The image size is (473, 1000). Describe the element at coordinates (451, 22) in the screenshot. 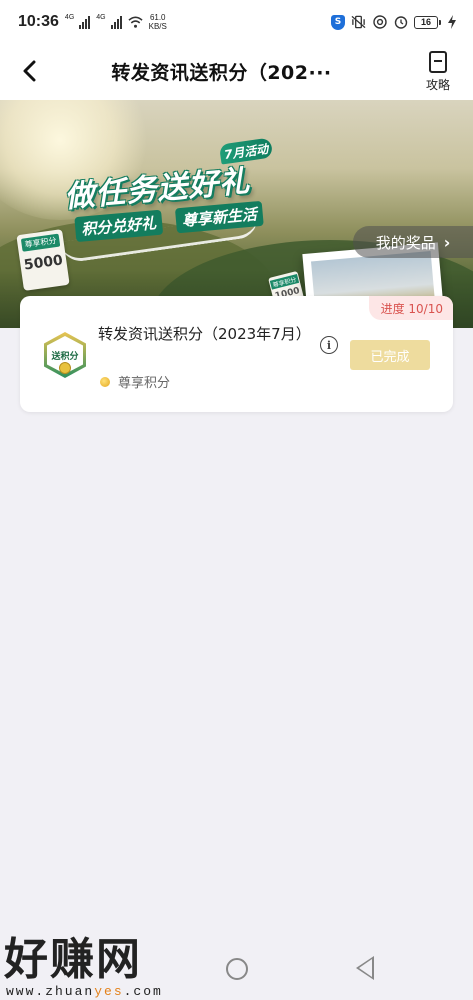

I see `charging-icon` at that location.